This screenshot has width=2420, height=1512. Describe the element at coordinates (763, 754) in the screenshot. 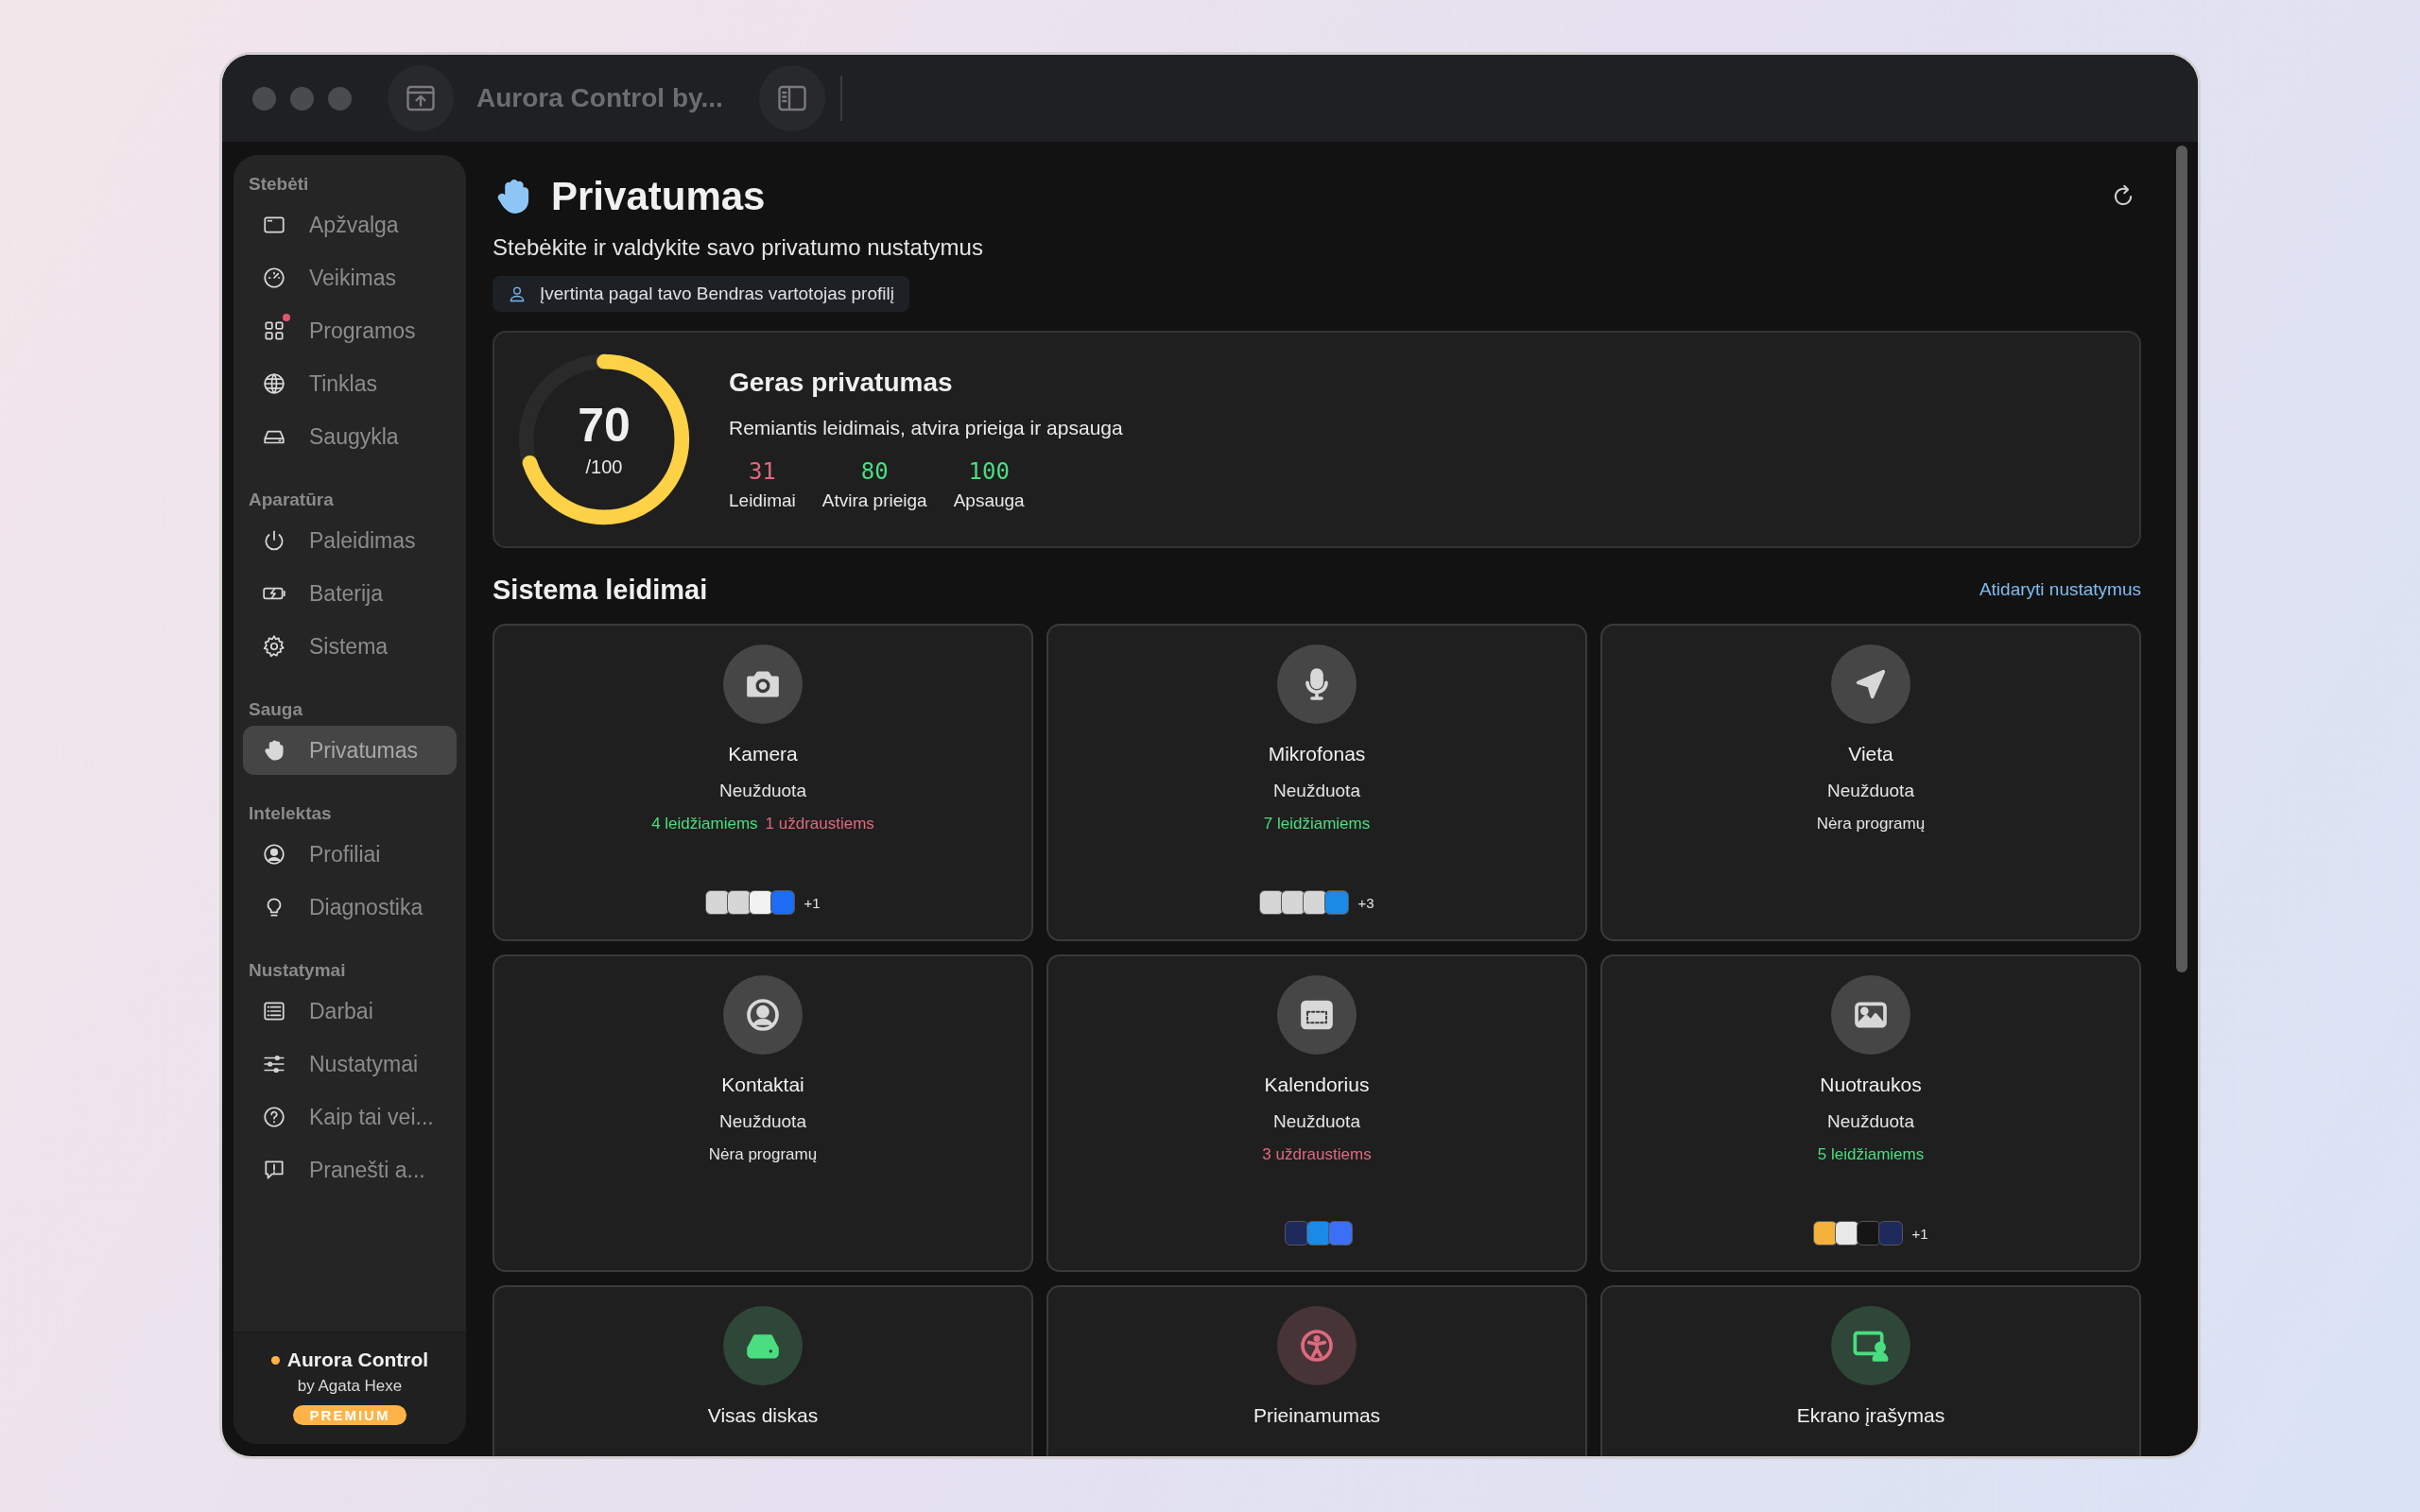

I see `permission-title: Kamera` at that location.